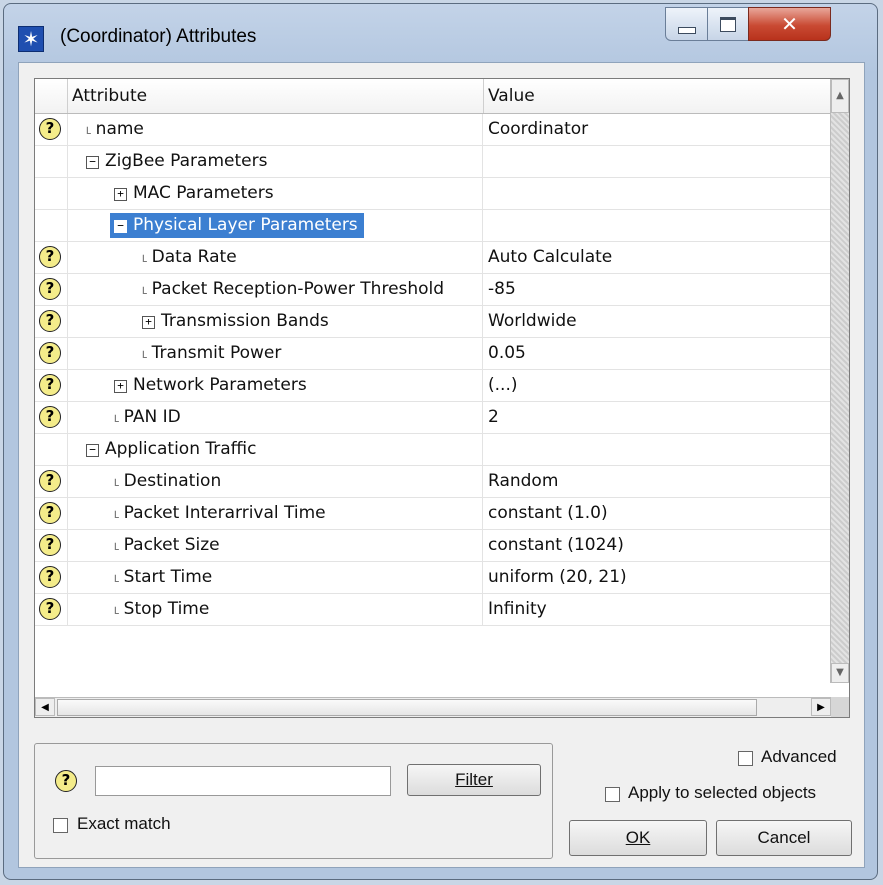 This screenshot has width=883, height=885. Describe the element at coordinates (275, 225) in the screenshot. I see `attribute-cell: − Physical Layer Parameters` at that location.